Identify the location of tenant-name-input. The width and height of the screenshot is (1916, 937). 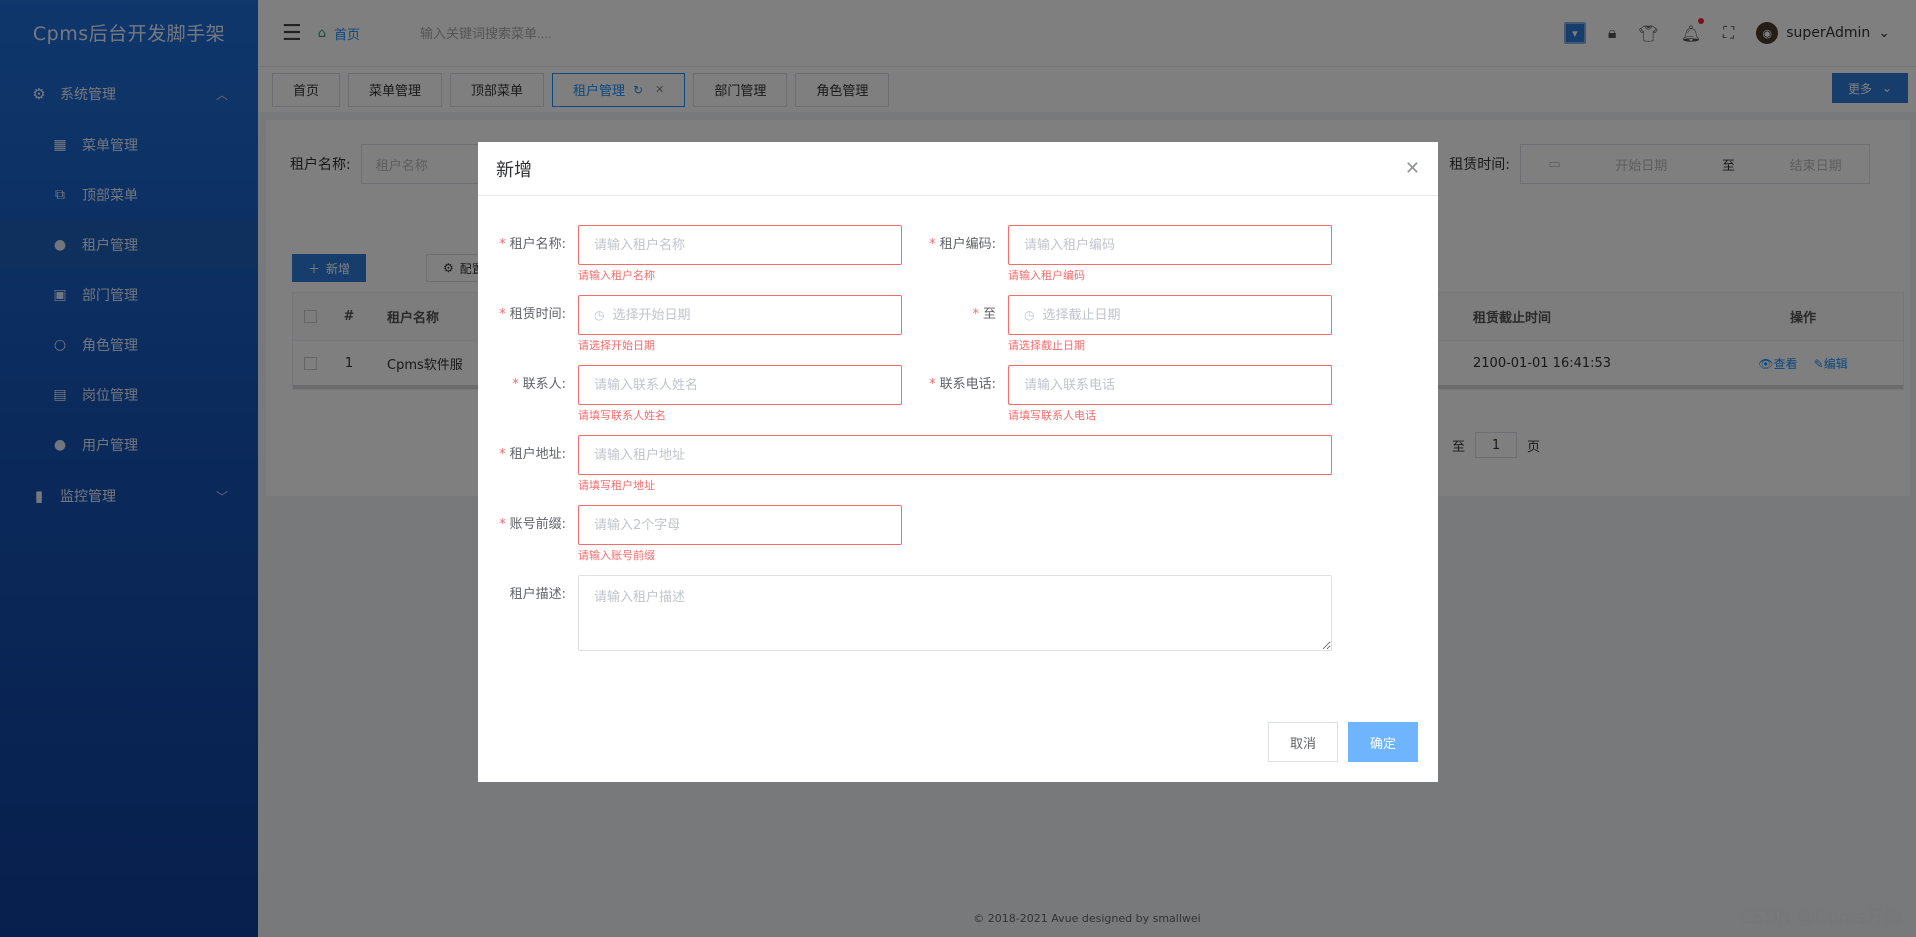
(740, 245).